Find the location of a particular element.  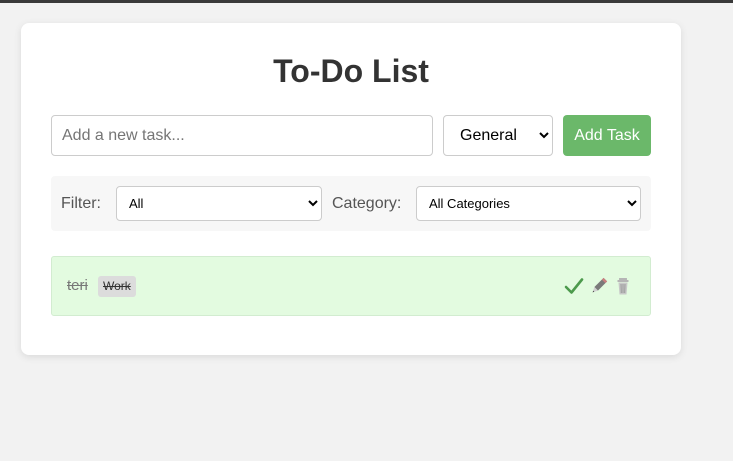

category-filter-label: Category: is located at coordinates (367, 203).